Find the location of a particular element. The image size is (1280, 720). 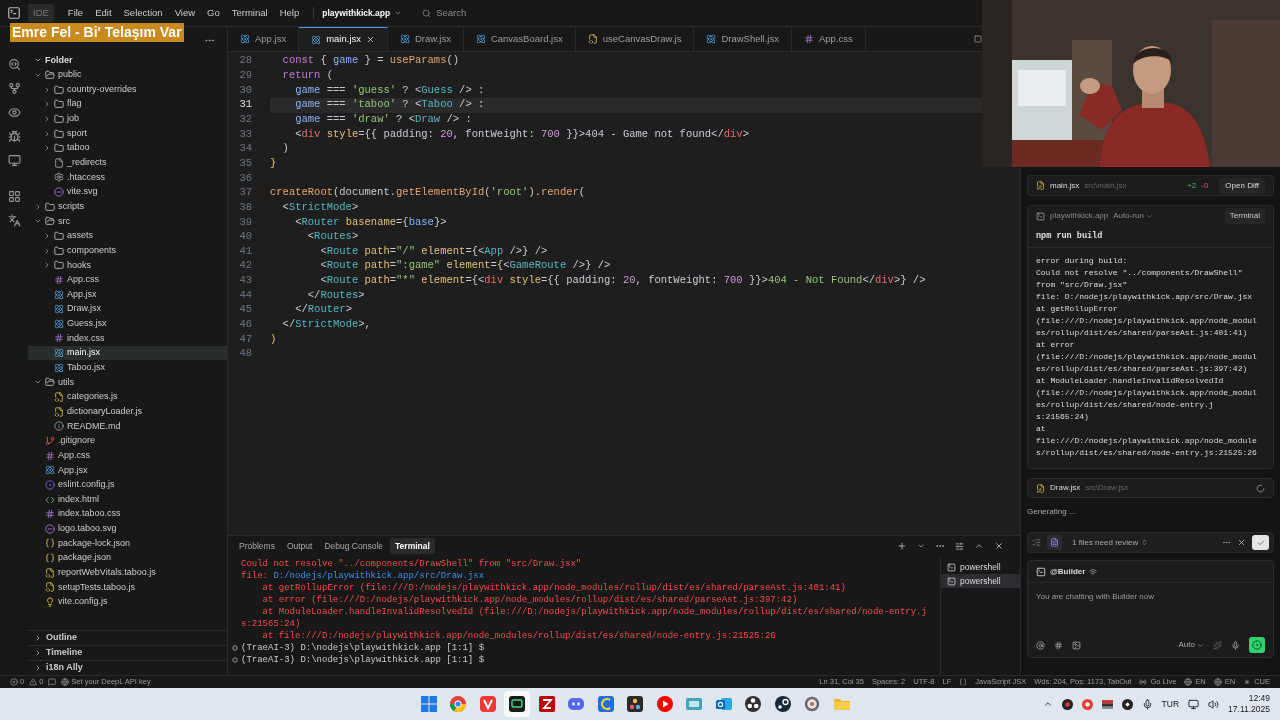

hash-icon is located at coordinates (1058, 645).